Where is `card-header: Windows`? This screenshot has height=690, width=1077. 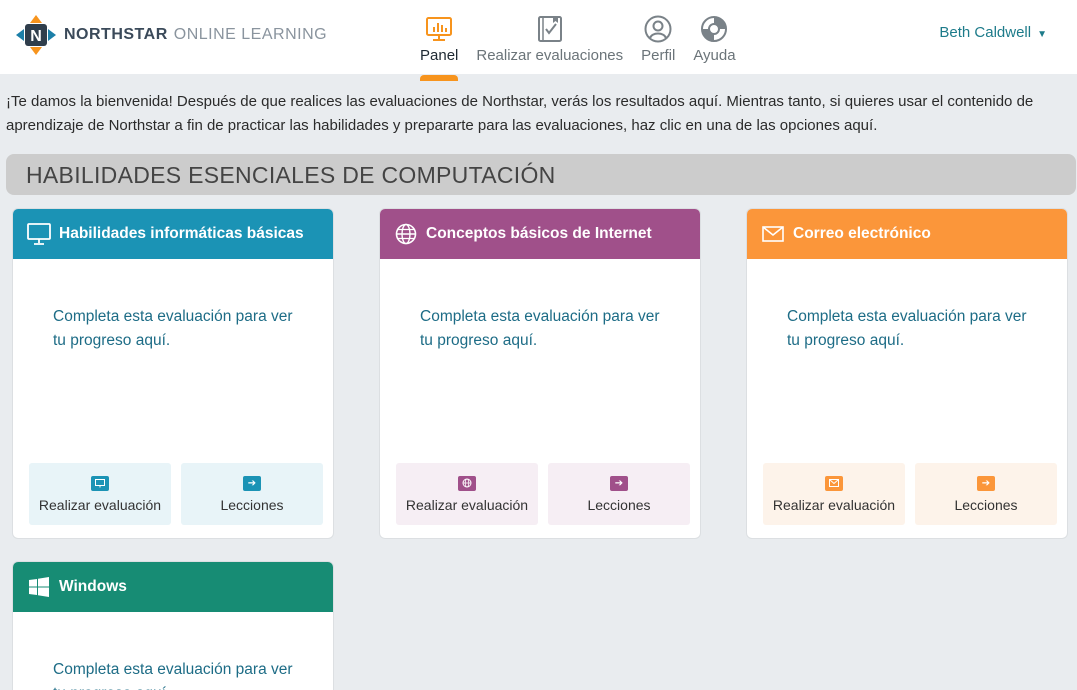
card-header: Windows is located at coordinates (173, 587).